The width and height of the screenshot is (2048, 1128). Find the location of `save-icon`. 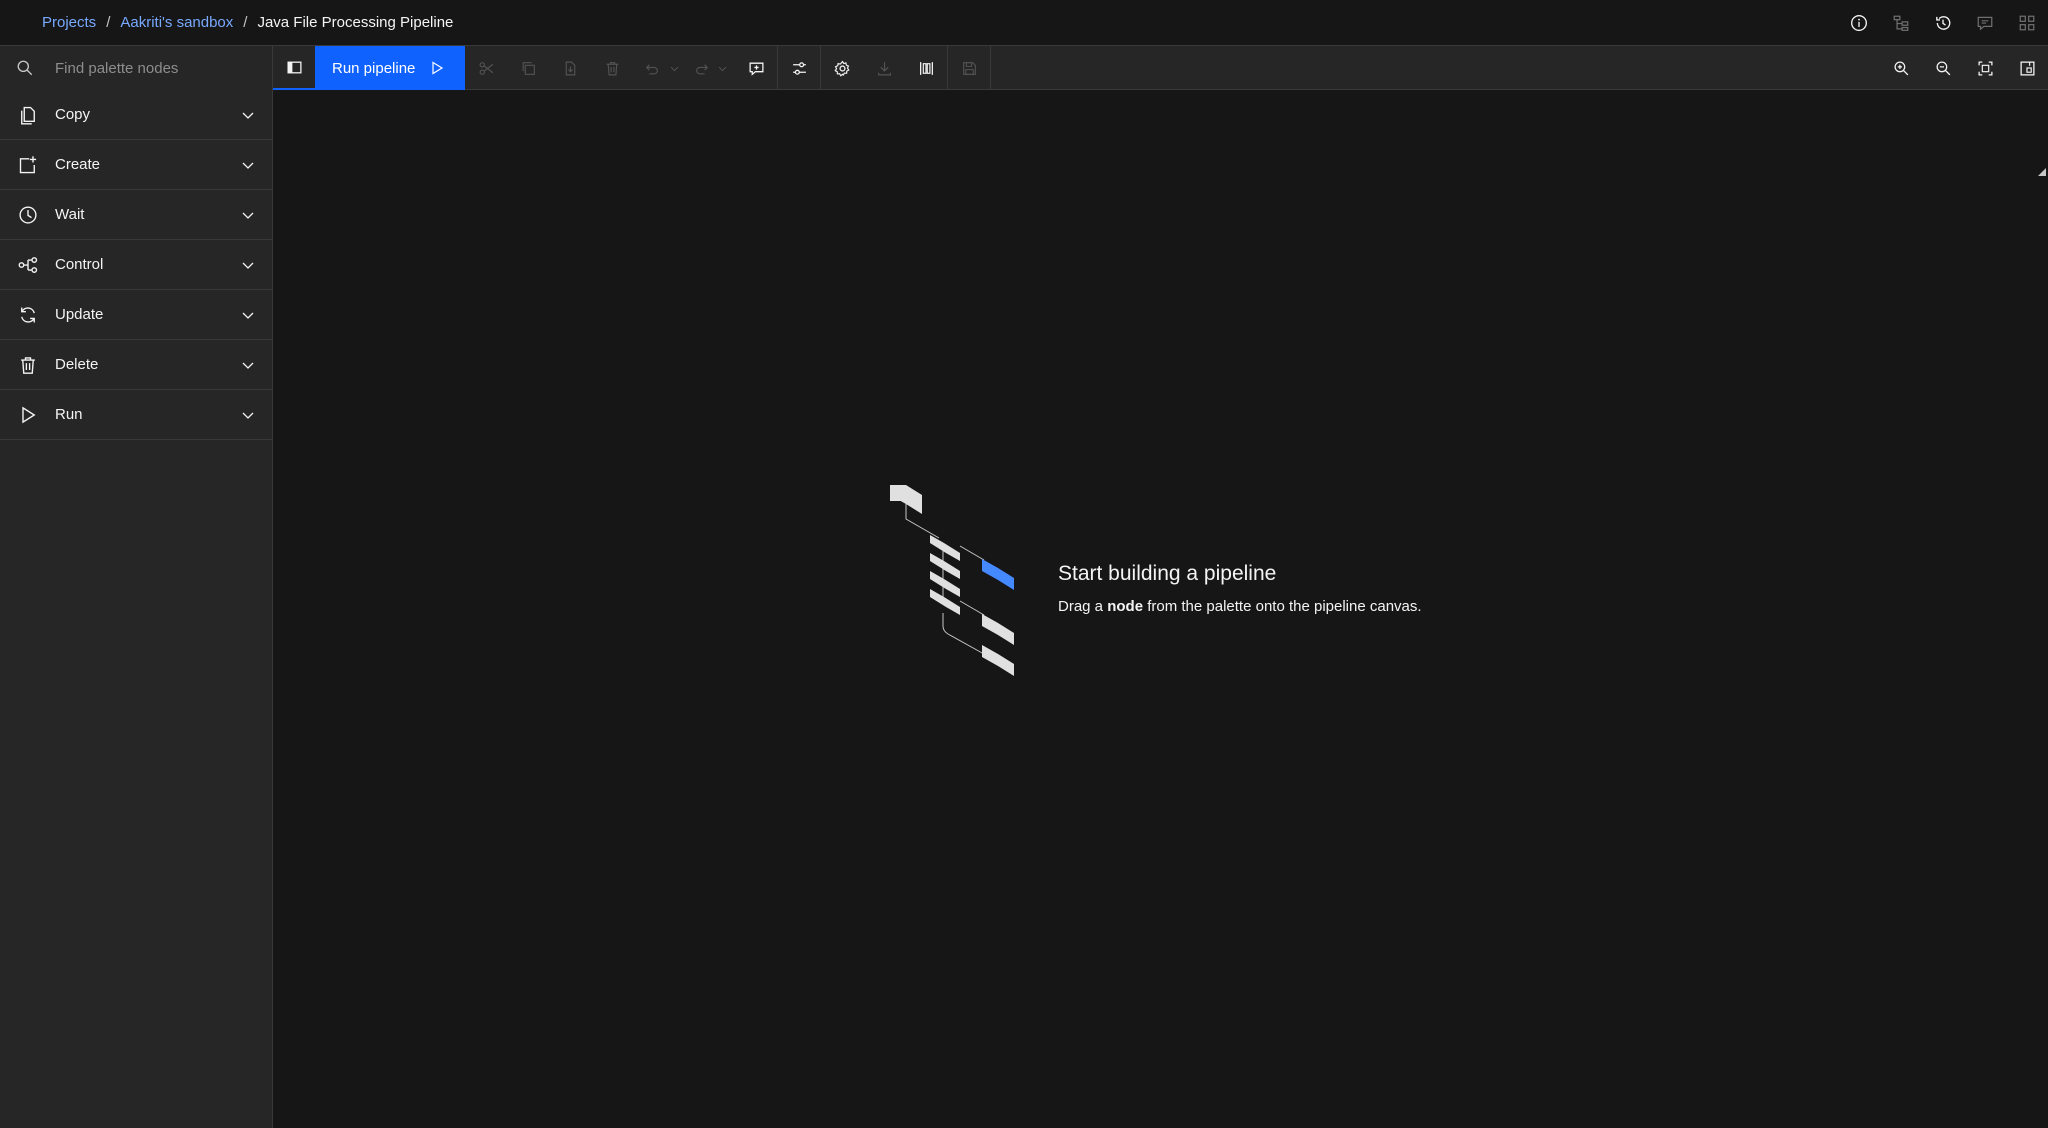

save-icon is located at coordinates (969, 68).